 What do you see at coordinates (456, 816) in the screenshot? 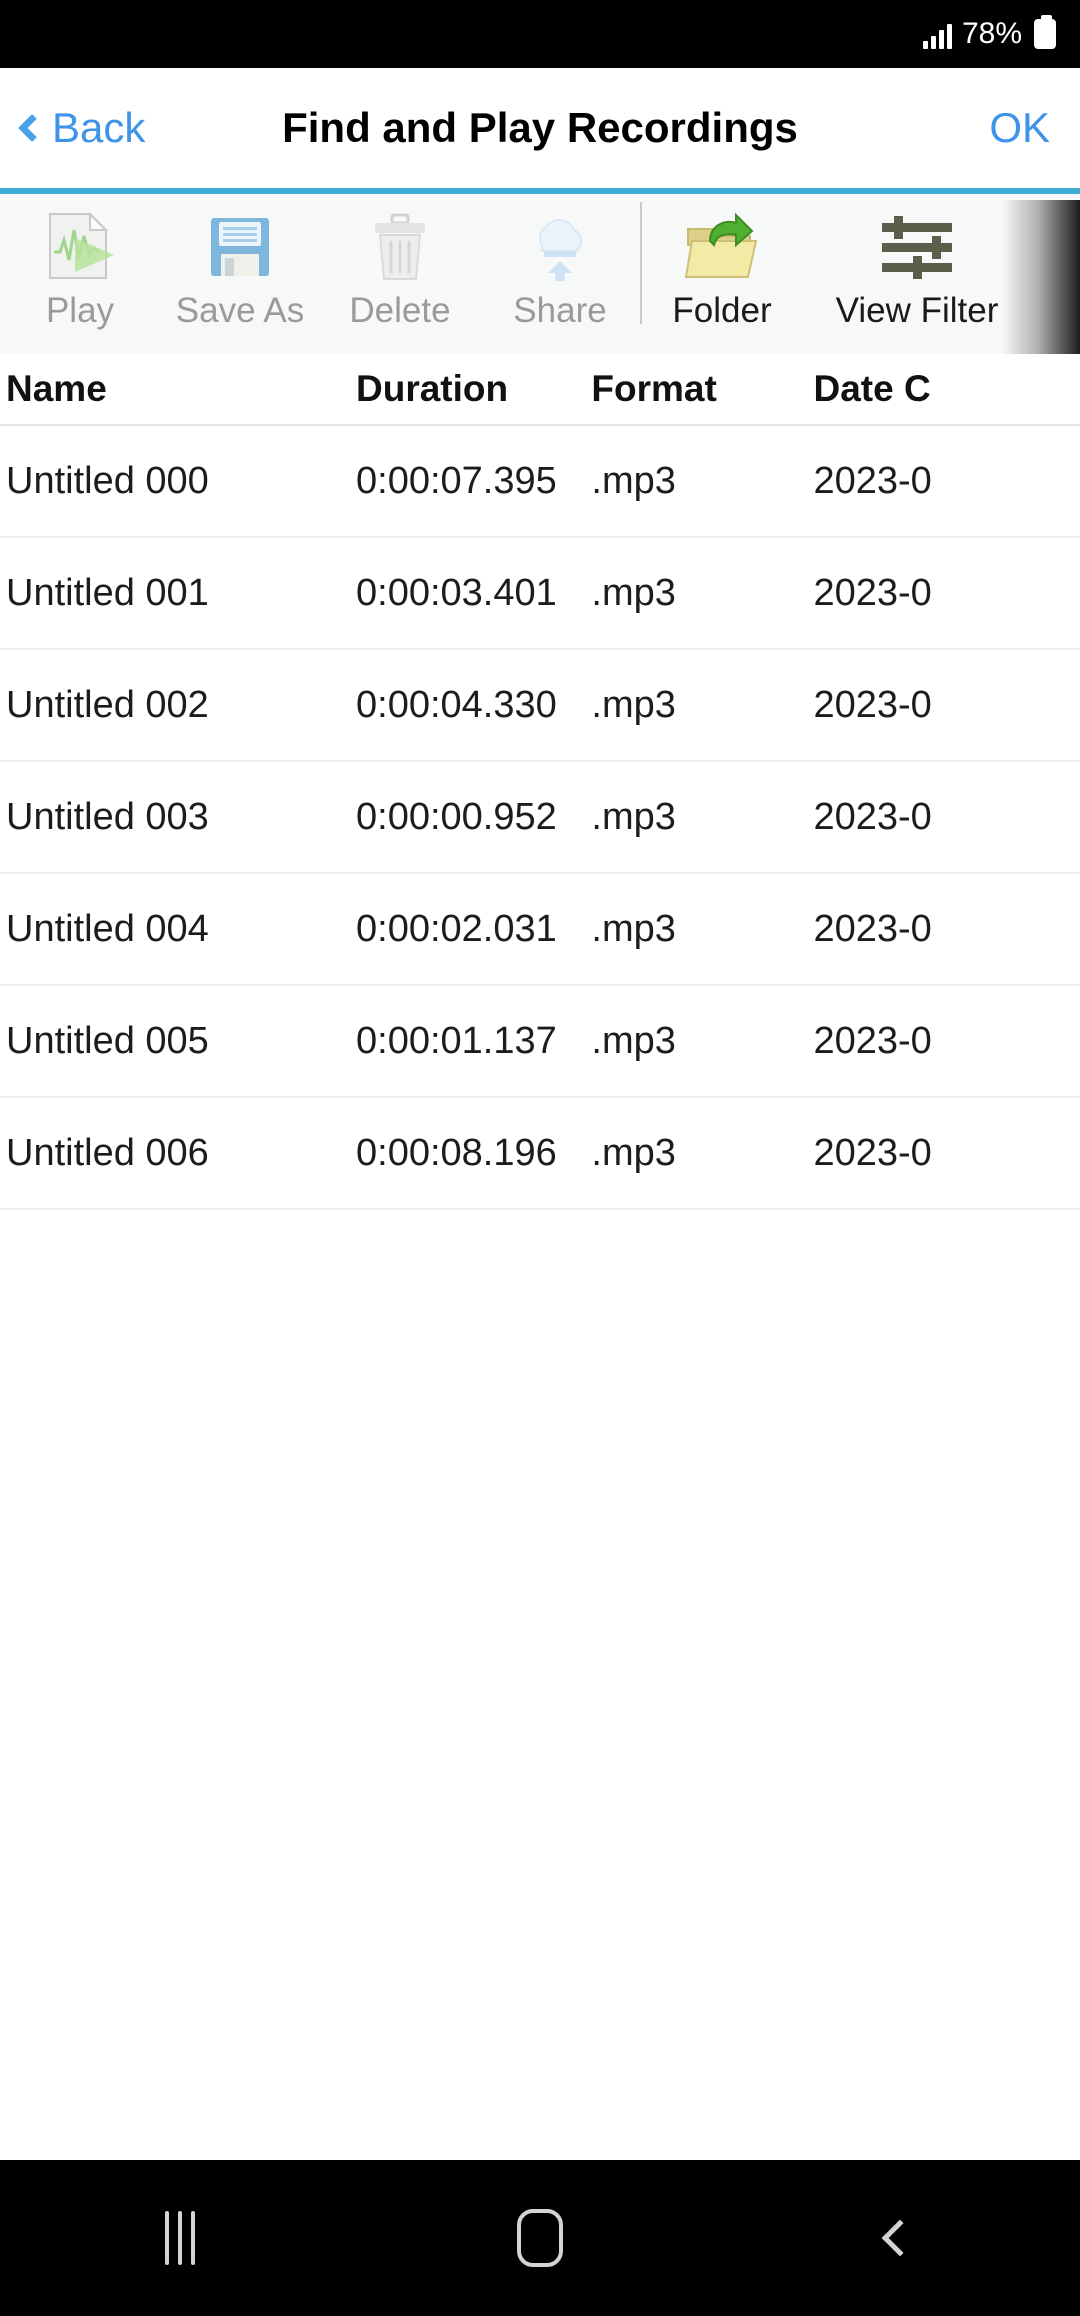
I see `cell-duration: 0:00:00.952` at bounding box center [456, 816].